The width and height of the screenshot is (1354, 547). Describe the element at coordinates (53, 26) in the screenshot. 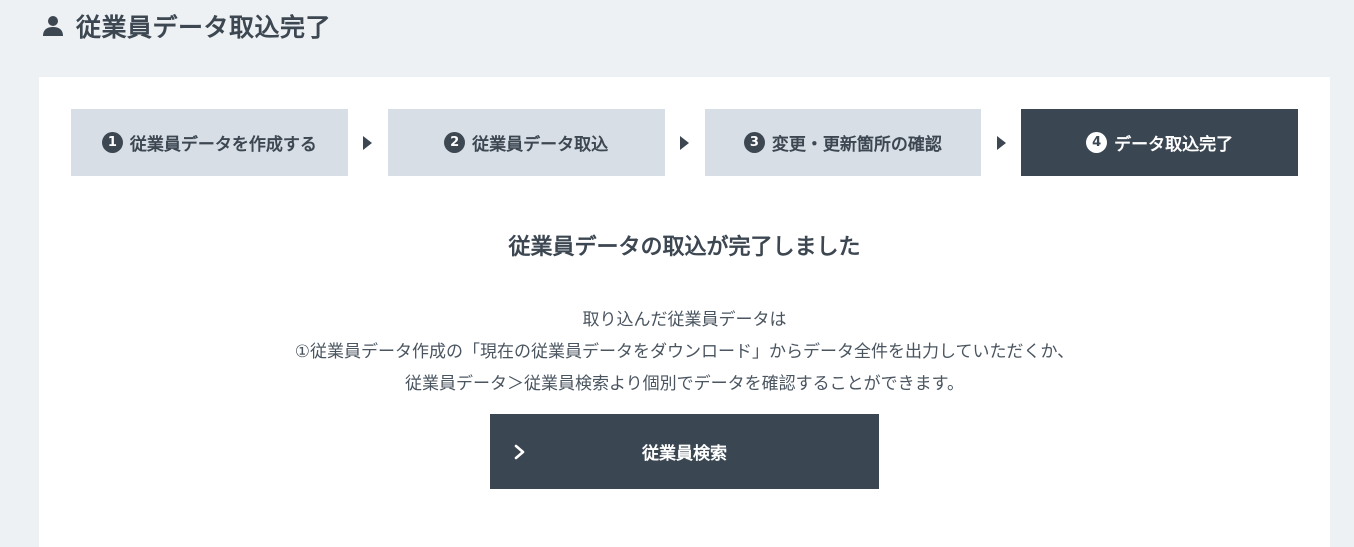

I see `person-icon` at that location.